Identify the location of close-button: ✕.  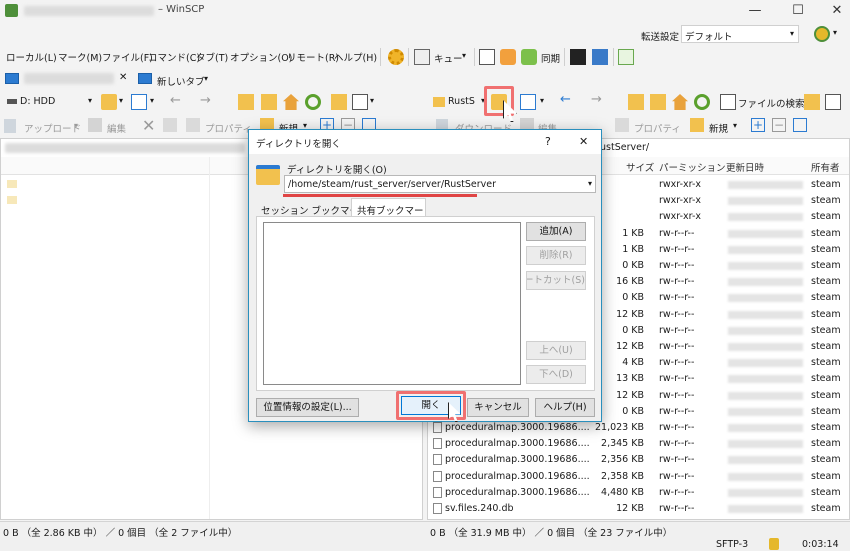
(836, 11).